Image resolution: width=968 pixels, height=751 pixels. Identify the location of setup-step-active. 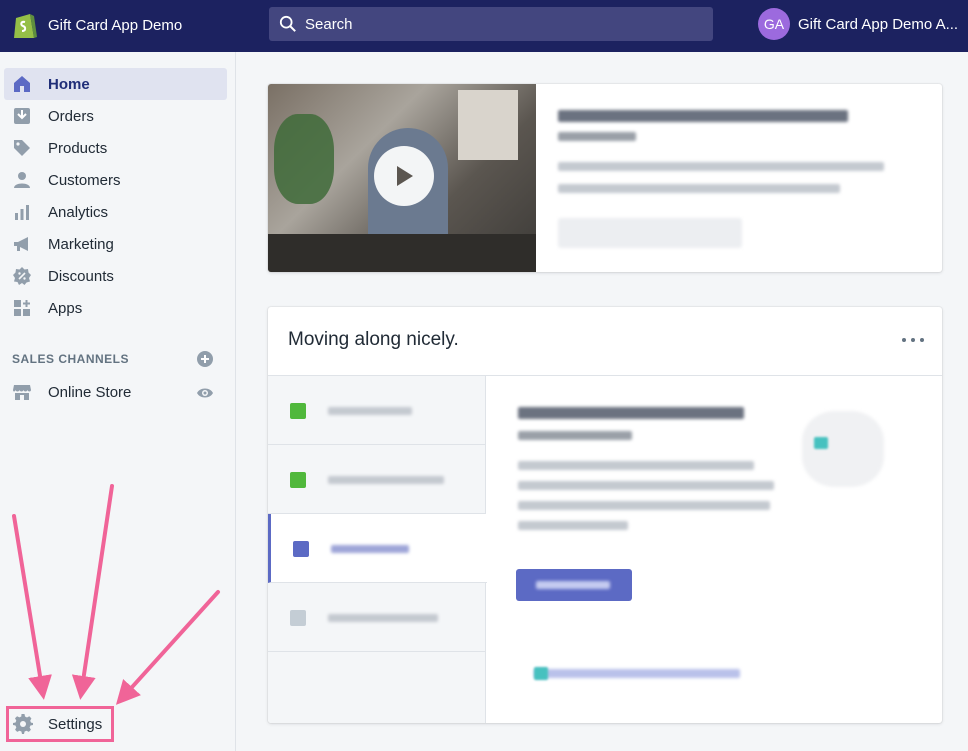
(377, 548).